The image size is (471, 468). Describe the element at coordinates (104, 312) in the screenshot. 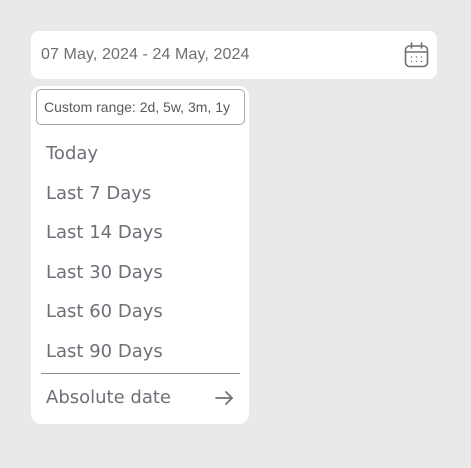

I see `option-last-60-days: Last 60 Days` at that location.